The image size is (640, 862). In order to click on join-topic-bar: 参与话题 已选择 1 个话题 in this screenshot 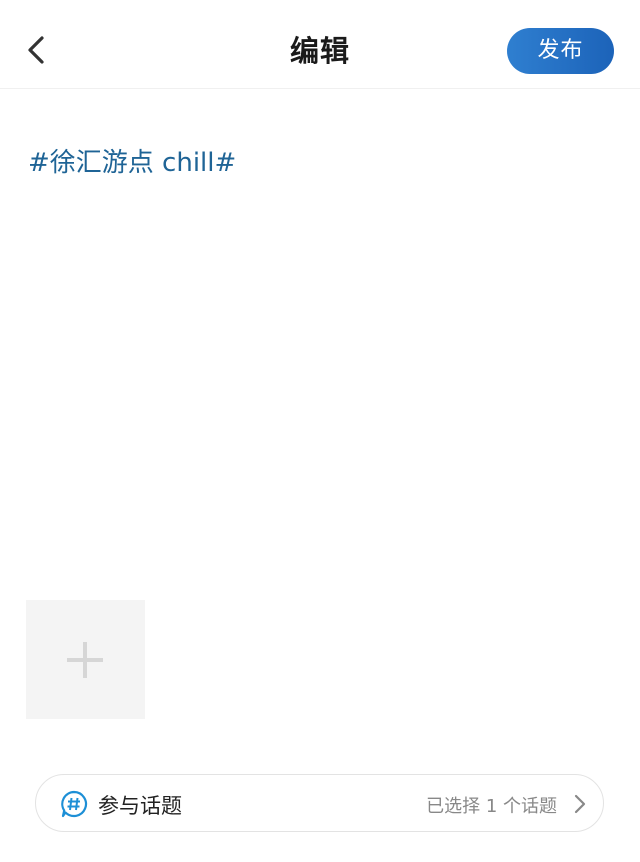, I will do `click(319, 803)`.